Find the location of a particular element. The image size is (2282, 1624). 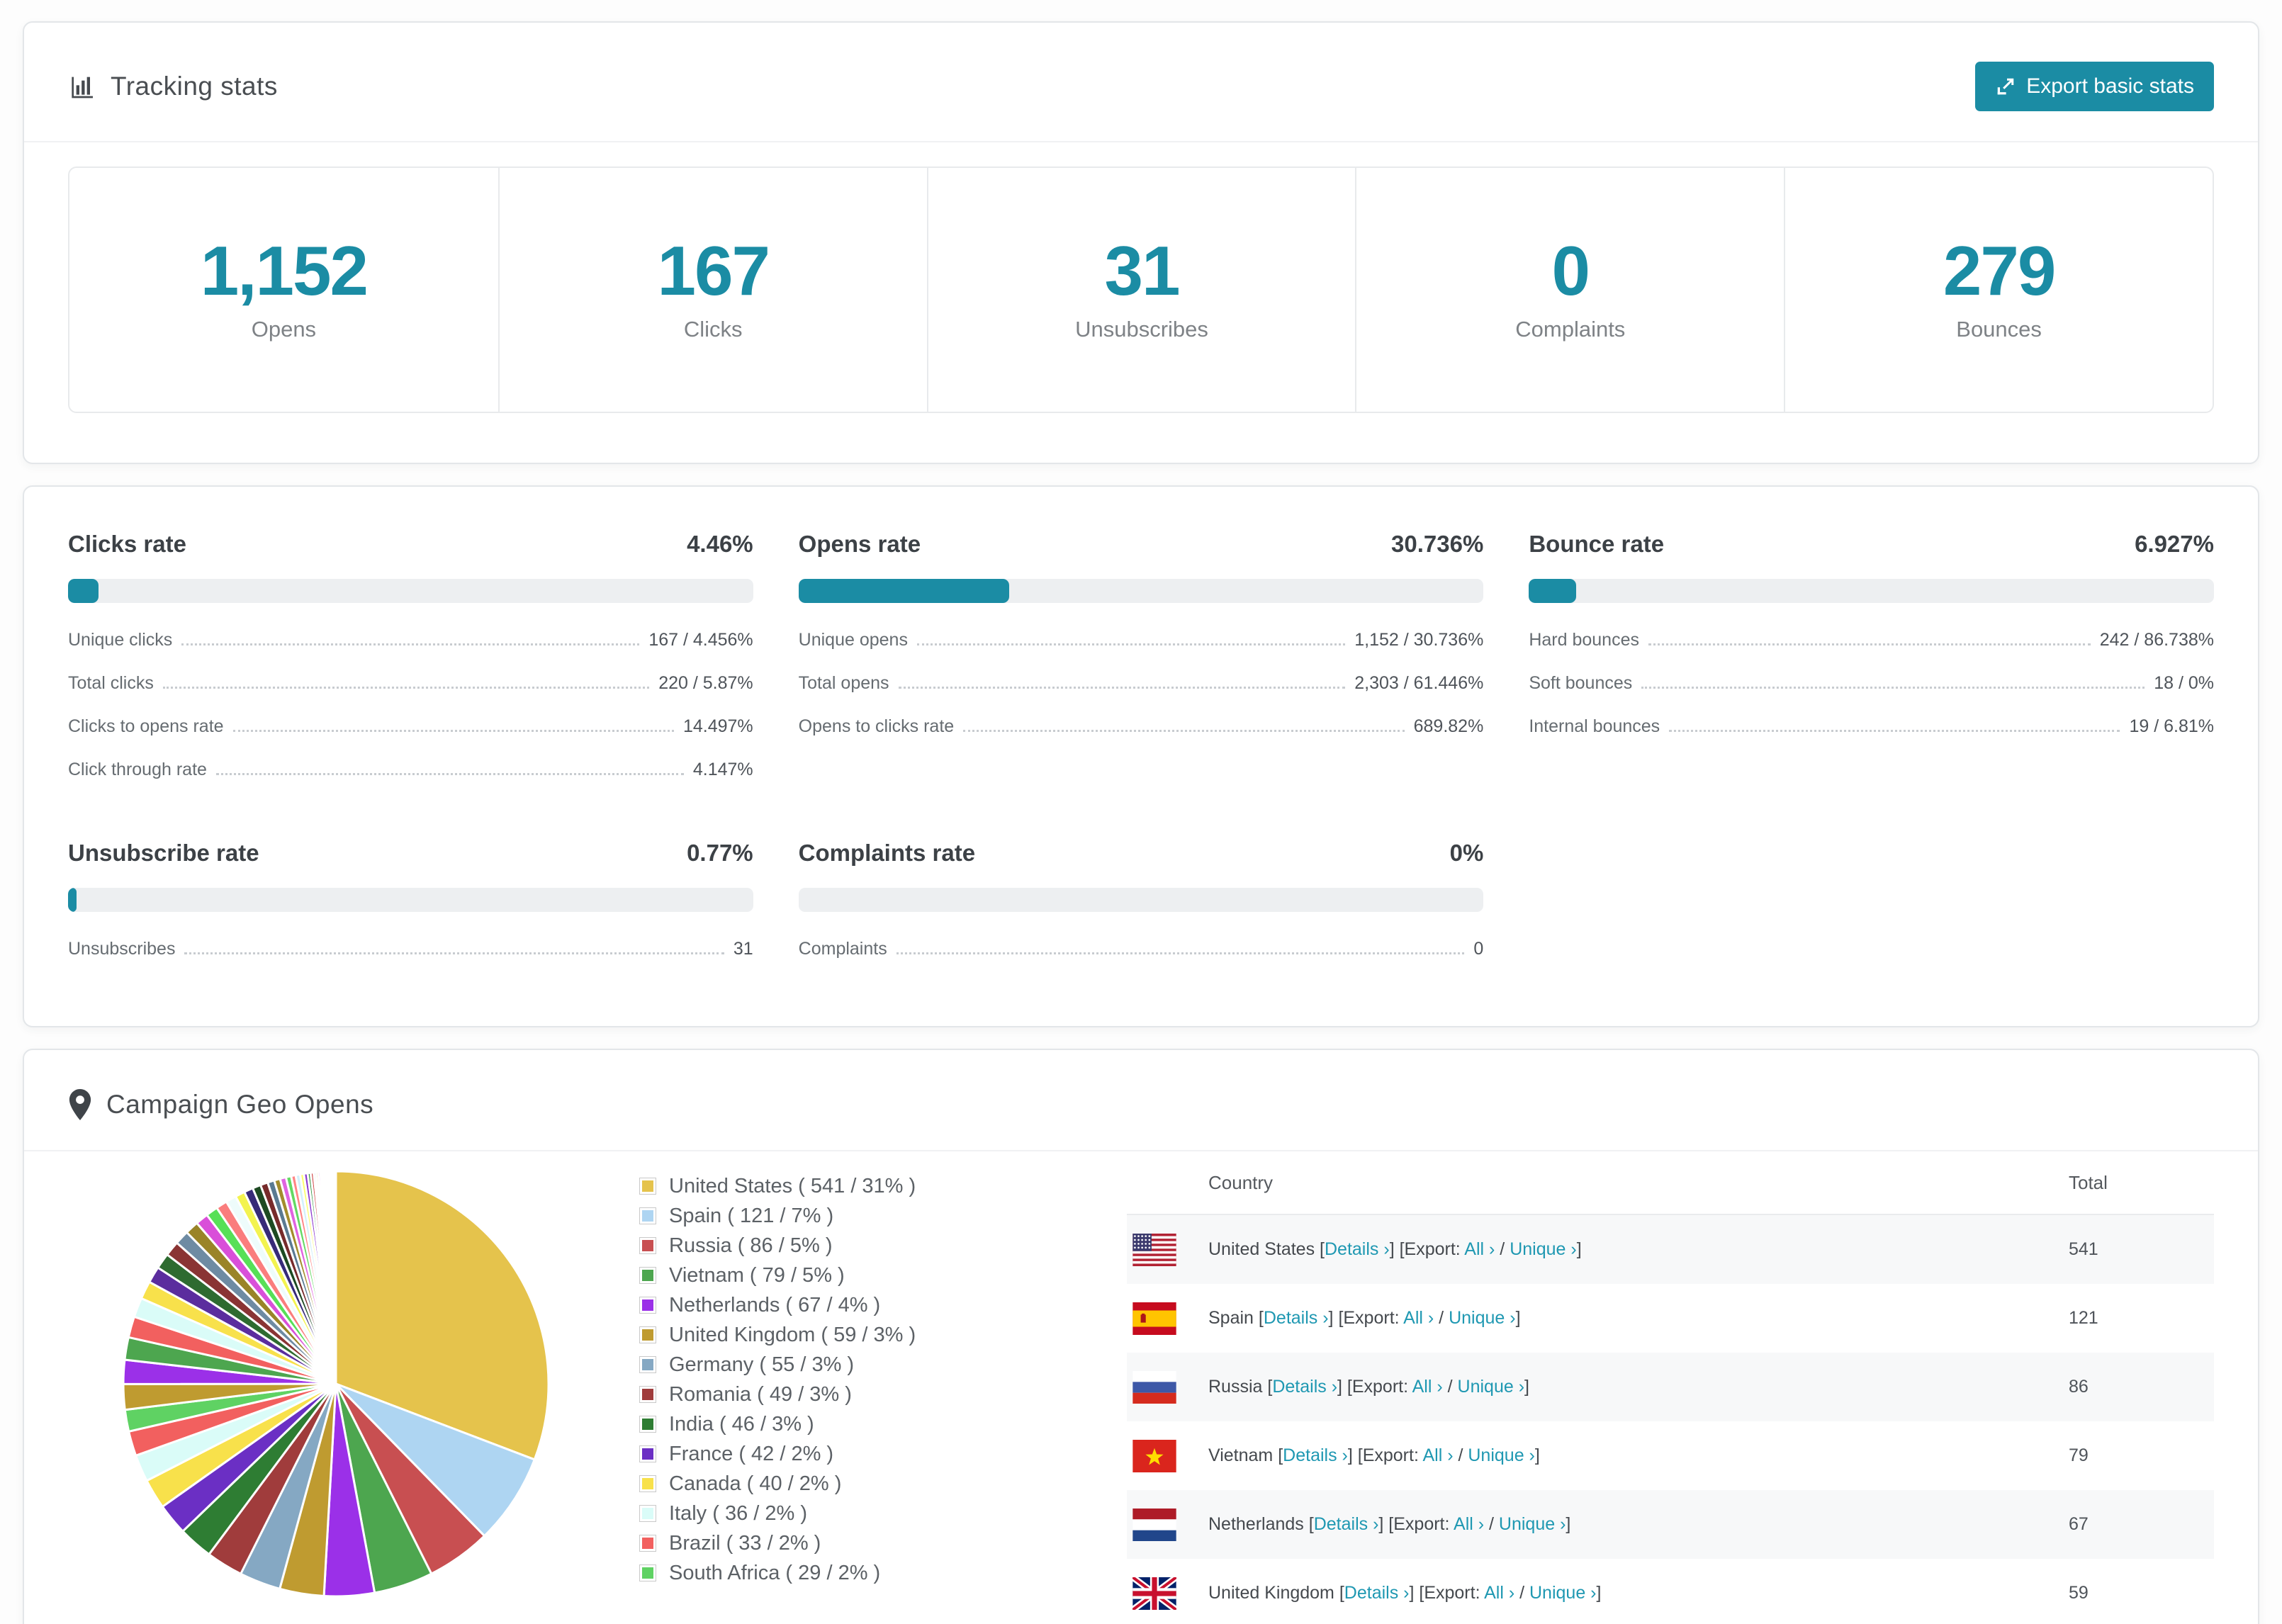

legend-label: Germany ( 55 / 3% ) is located at coordinates (762, 1364).